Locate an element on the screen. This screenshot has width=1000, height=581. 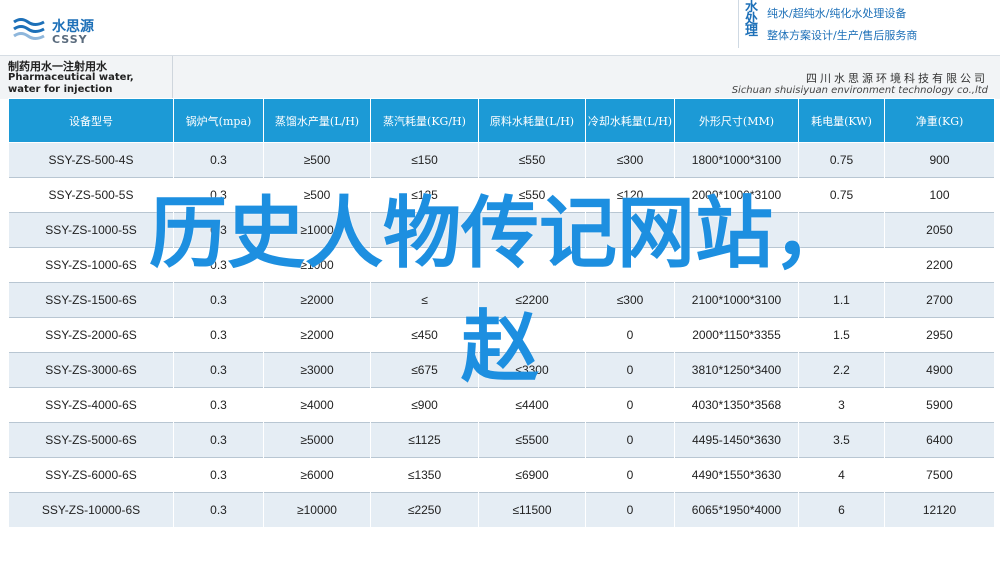
brand-slogan-line2: 整体方案设计/生产/售后服务商 is located at coordinates (842, 35).